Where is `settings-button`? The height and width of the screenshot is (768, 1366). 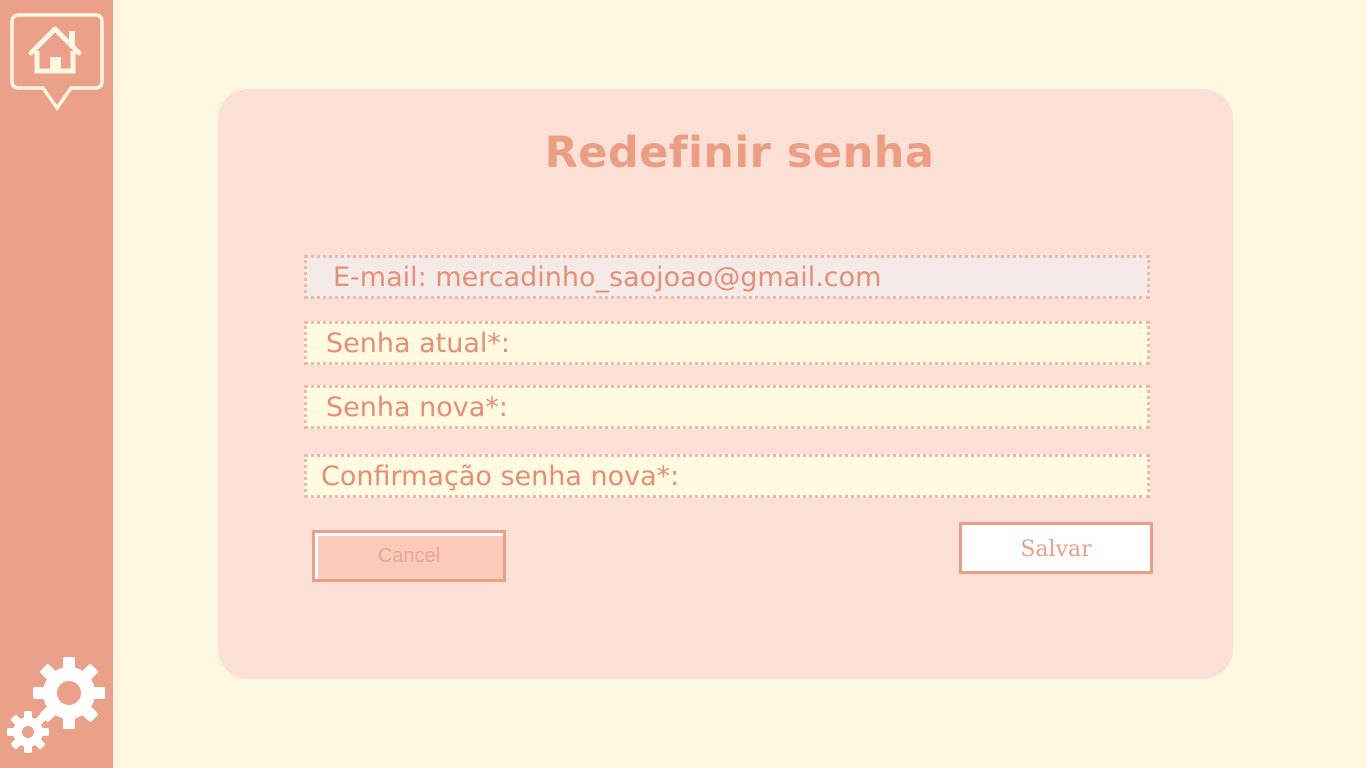 settings-button is located at coordinates (56, 706).